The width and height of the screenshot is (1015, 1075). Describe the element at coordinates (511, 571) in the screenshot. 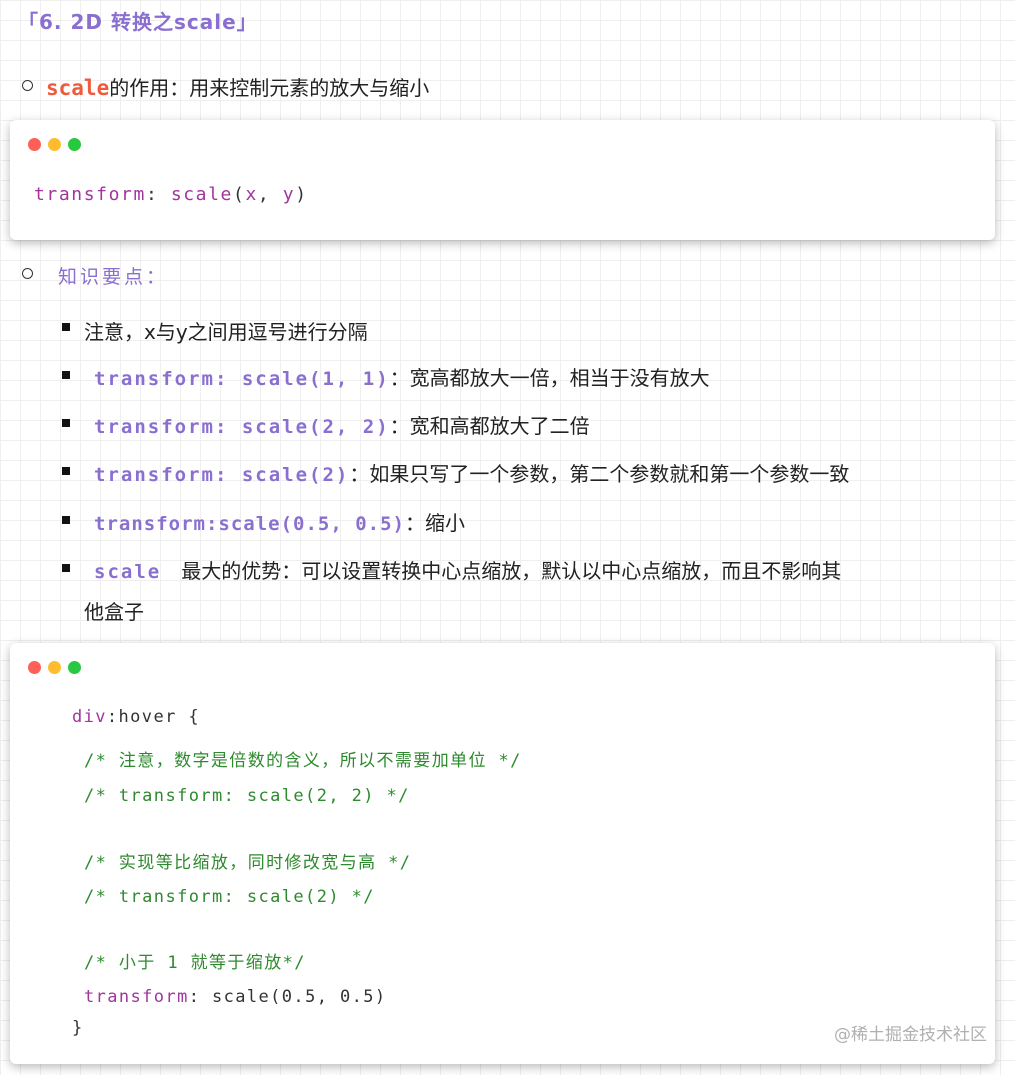

I see `point-text: 最大的优势：可以设置转换中心点缩放，默认以中心点缩放，而且不影响其` at that location.